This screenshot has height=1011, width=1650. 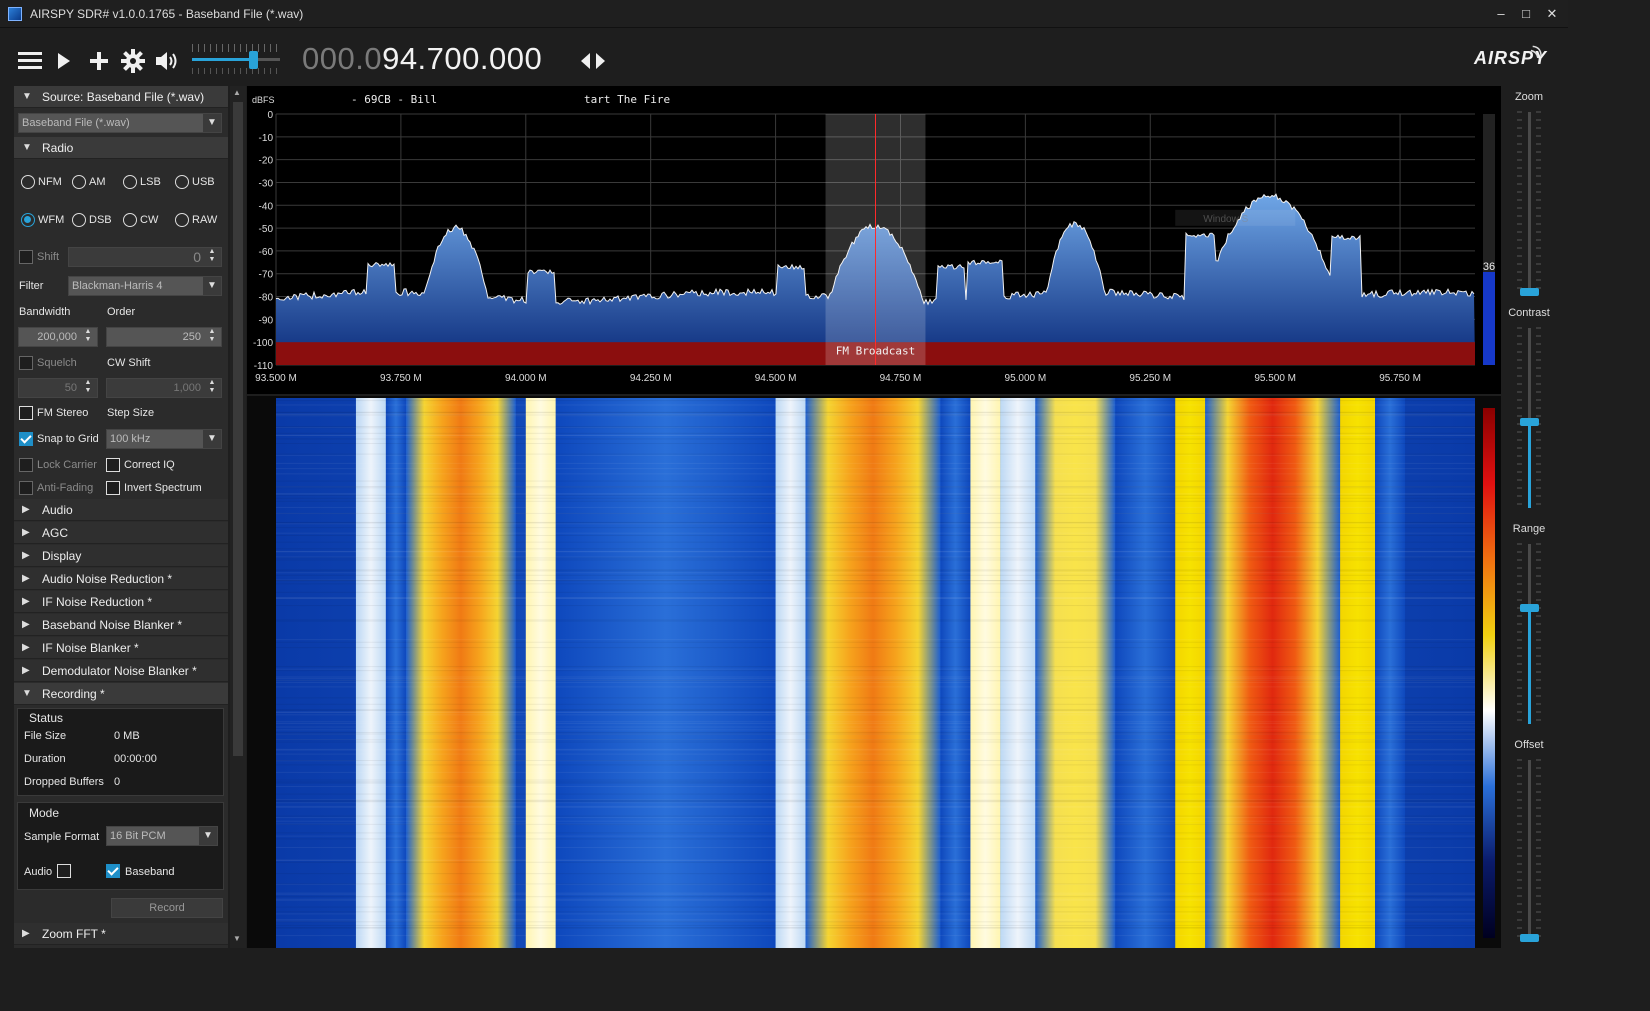 I want to click on cw-shift-input: 1,000 ▲ ▼, so click(x=164, y=388).